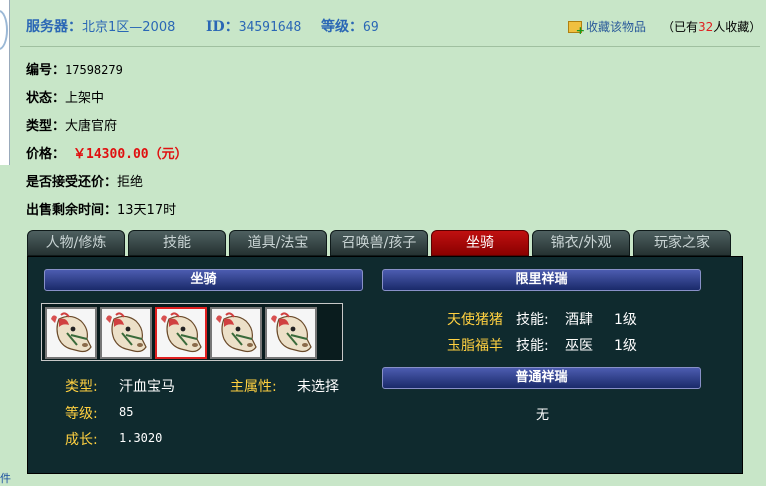 This screenshot has width=766, height=486. I want to click on server-info: 服务器：北京1区—2008, so click(100, 26).